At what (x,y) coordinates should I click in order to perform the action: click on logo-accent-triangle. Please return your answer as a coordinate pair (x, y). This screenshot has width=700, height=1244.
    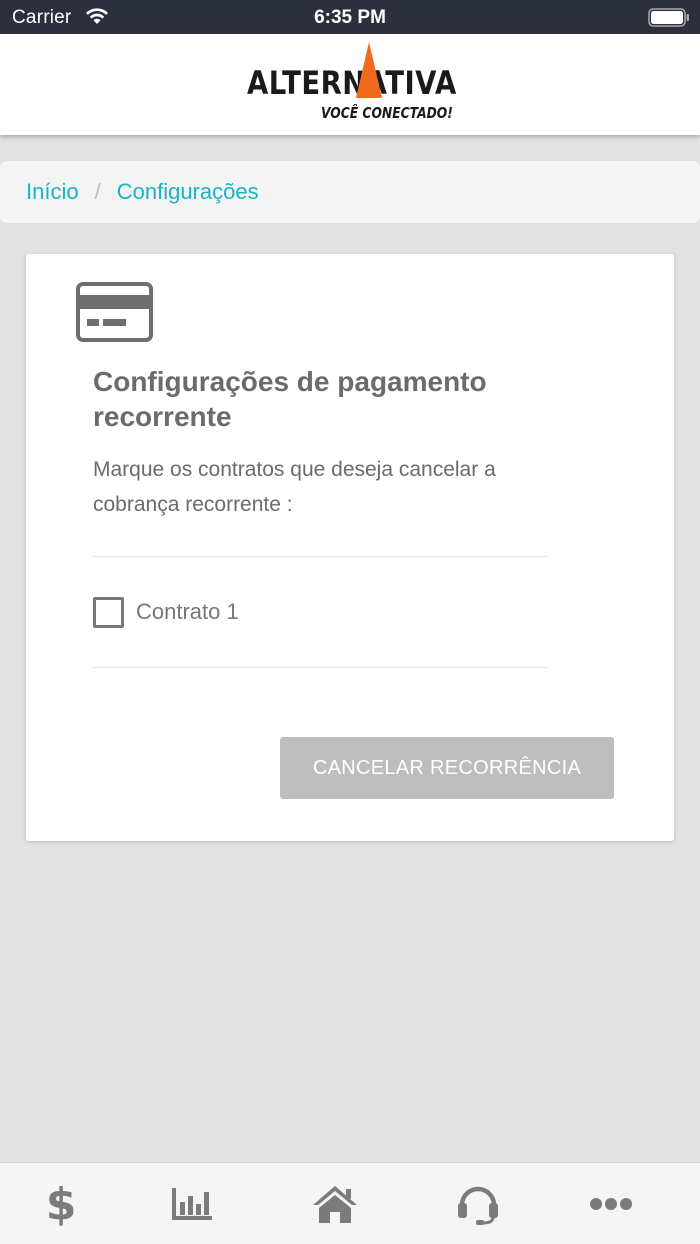
    Looking at the image, I should click on (369, 70).